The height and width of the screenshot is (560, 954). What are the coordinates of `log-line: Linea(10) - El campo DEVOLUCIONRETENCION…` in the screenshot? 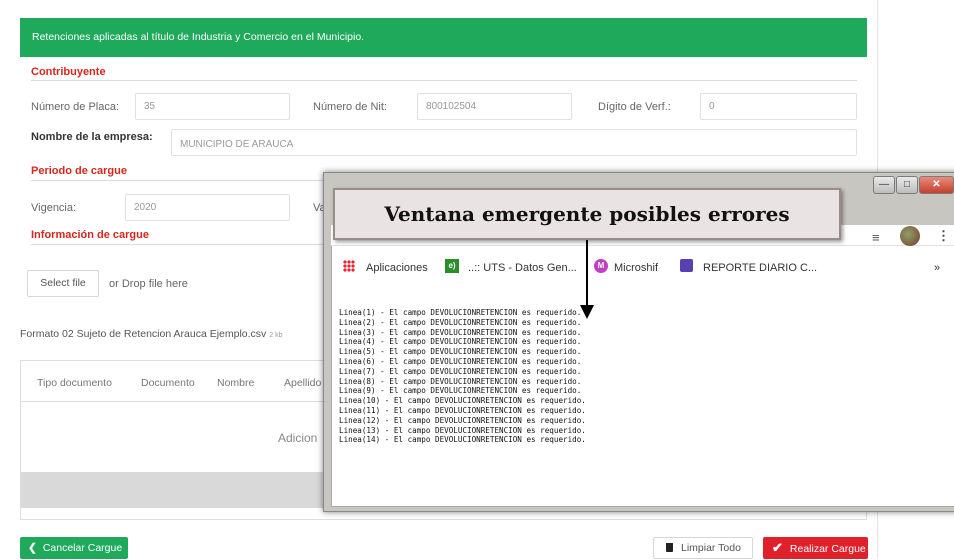 It's located at (462, 401).